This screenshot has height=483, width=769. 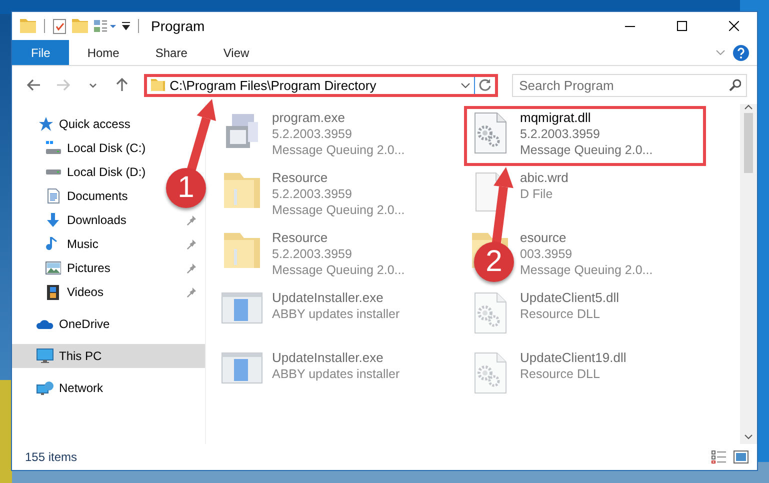 I want to click on window-title: Program, so click(x=178, y=26).